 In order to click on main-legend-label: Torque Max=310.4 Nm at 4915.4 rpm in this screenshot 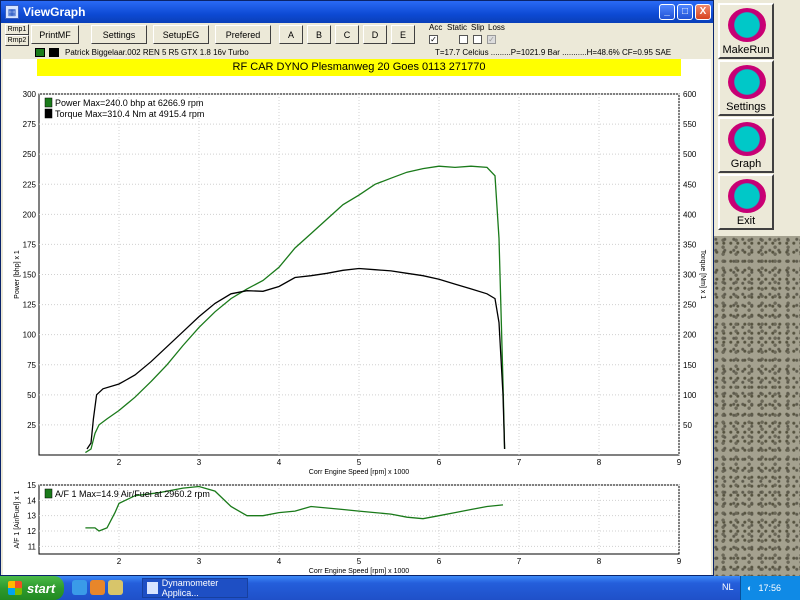, I will do `click(129, 114)`.